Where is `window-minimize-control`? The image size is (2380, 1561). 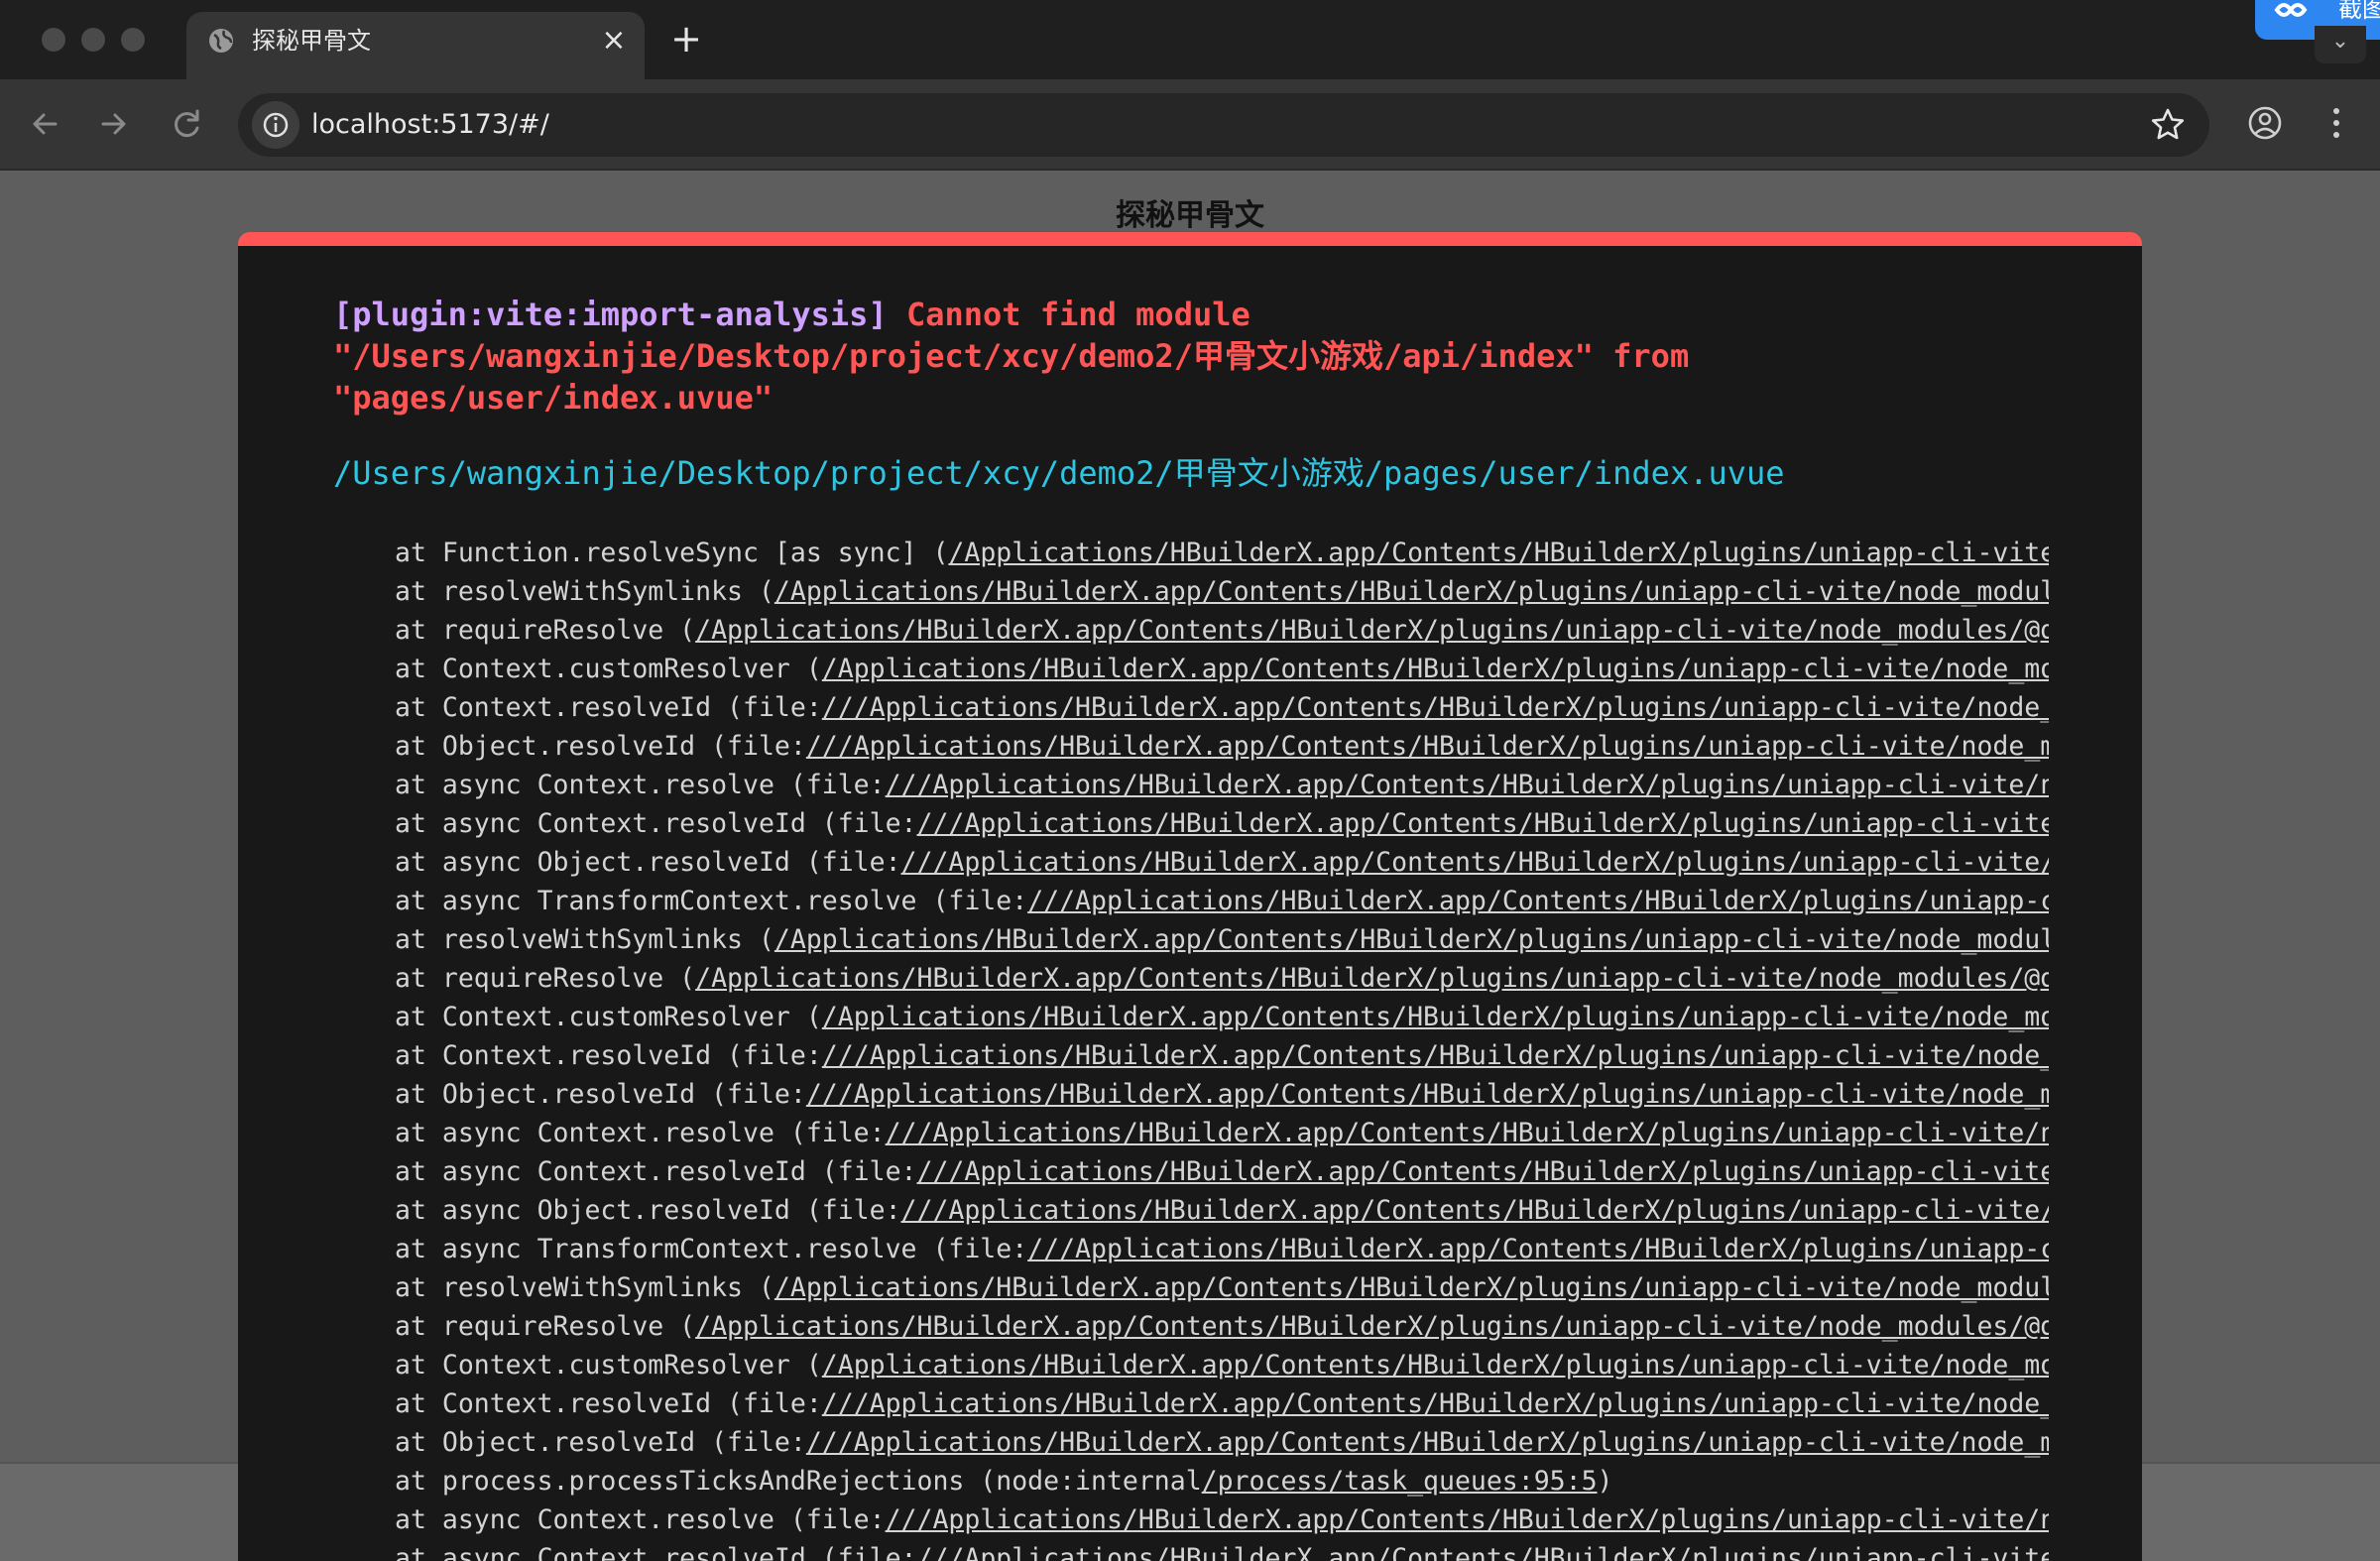
window-minimize-control is located at coordinates (93, 40).